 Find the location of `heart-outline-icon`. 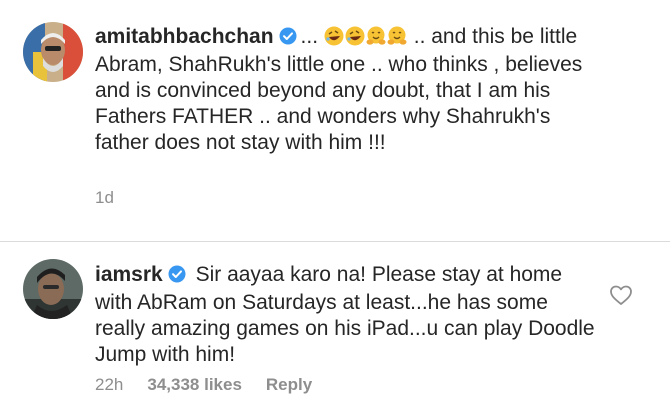

heart-outline-icon is located at coordinates (621, 297).